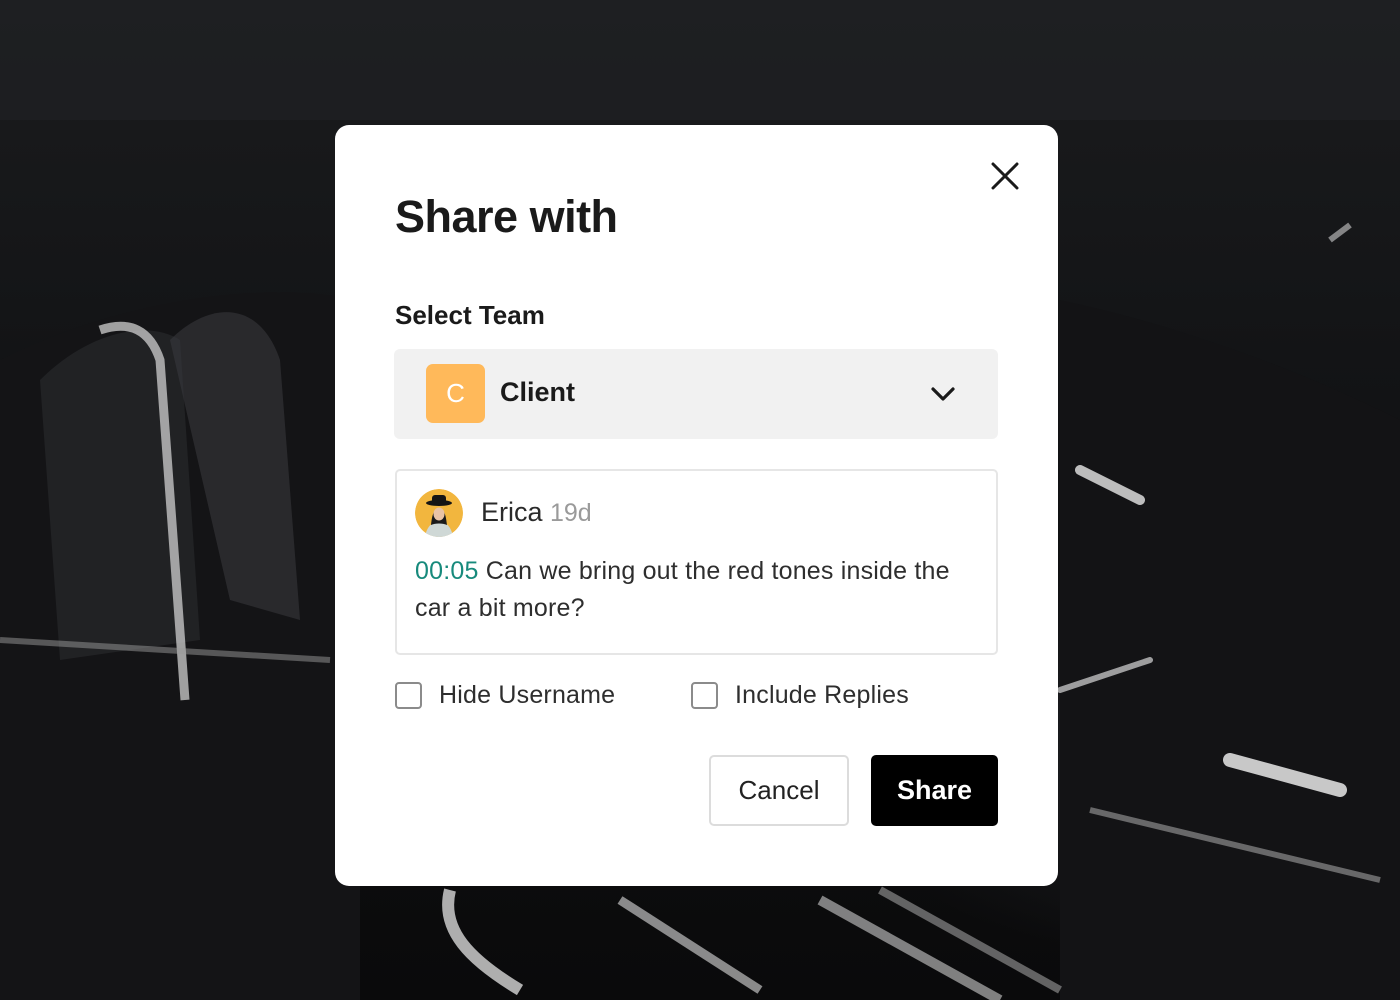  I want to click on include-replies-label: Include Replies, so click(822, 694).